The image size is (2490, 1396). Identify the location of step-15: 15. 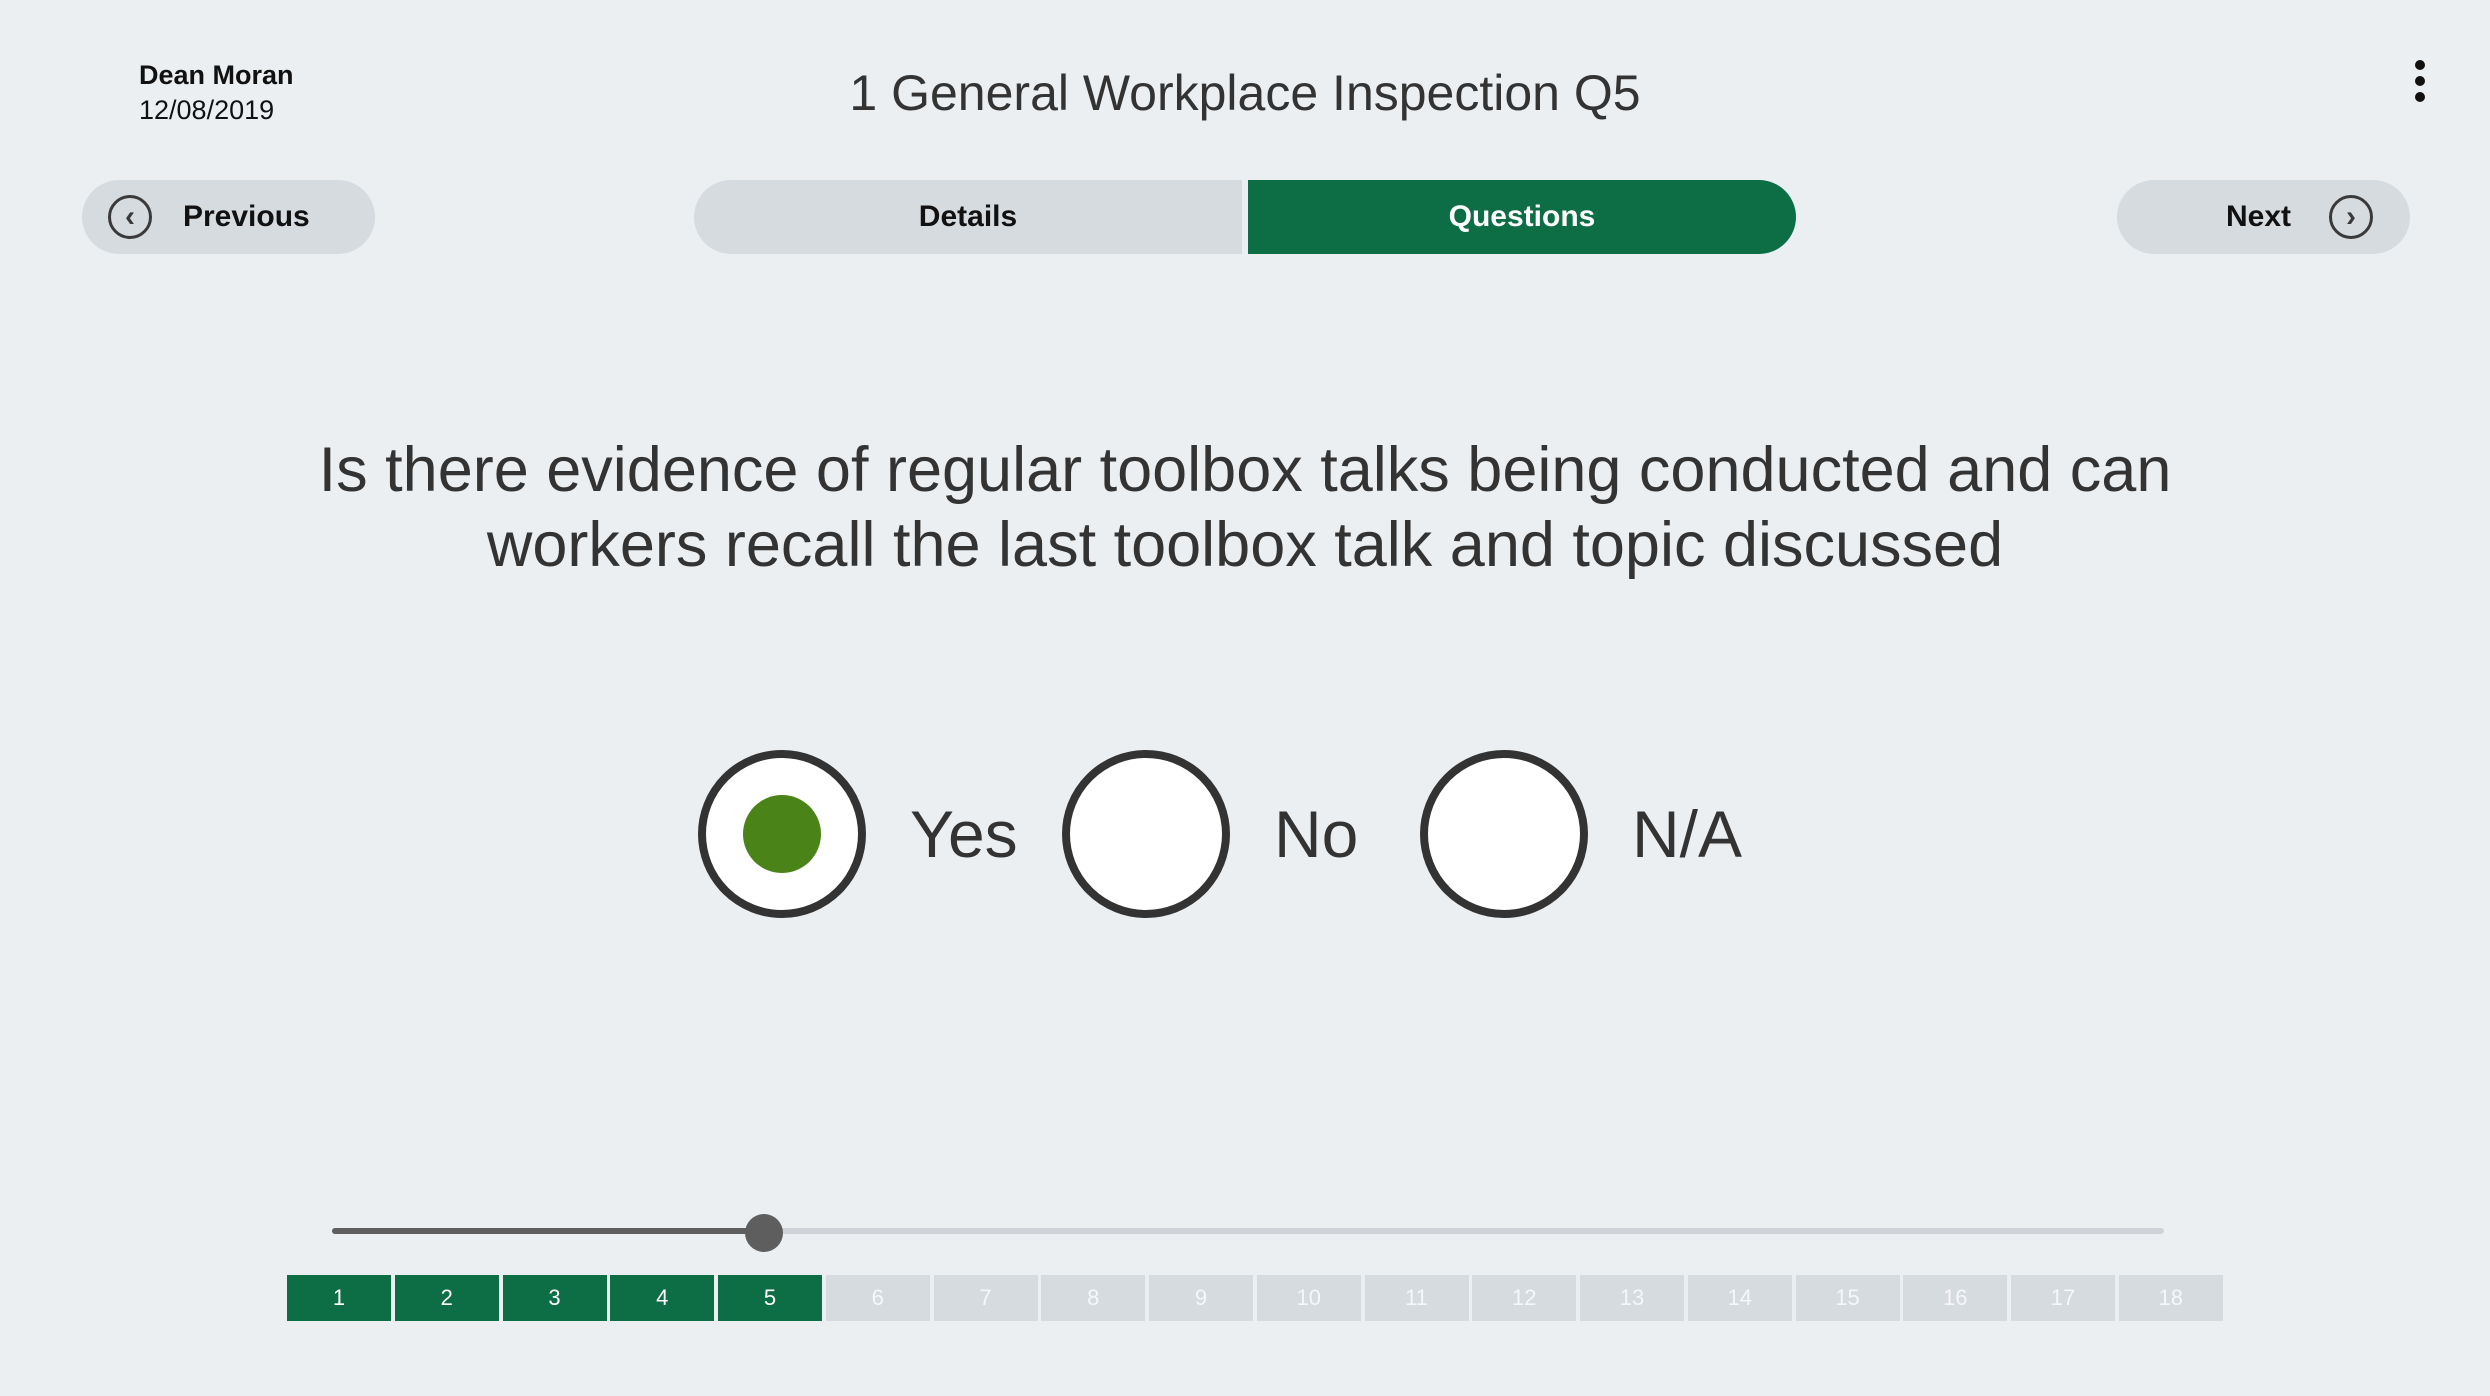
(1847, 1298).